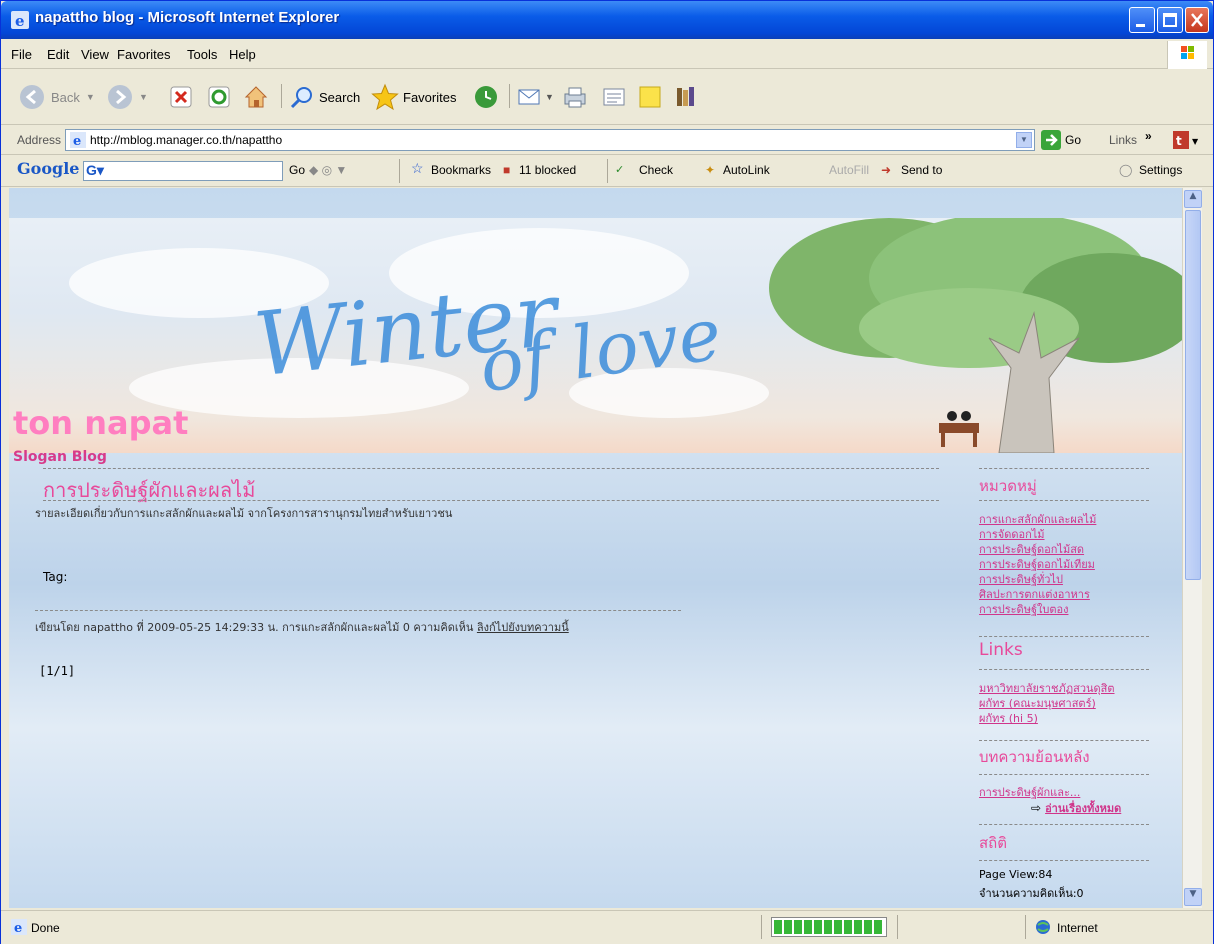 The width and height of the screenshot is (1214, 944). What do you see at coordinates (1036, 808) in the screenshot?
I see `arrow-right-icon: ⇨` at bounding box center [1036, 808].